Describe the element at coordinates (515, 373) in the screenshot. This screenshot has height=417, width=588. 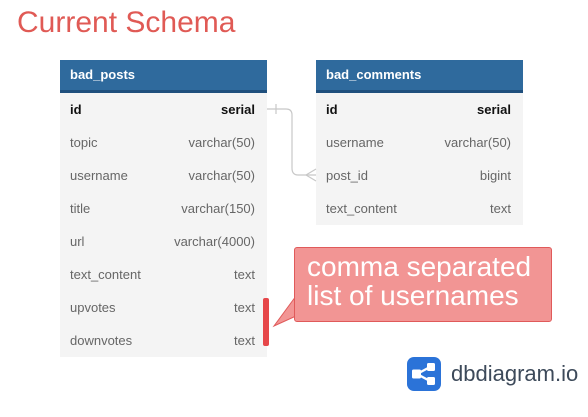
I see `brand-name: dbdiagram.io` at that location.